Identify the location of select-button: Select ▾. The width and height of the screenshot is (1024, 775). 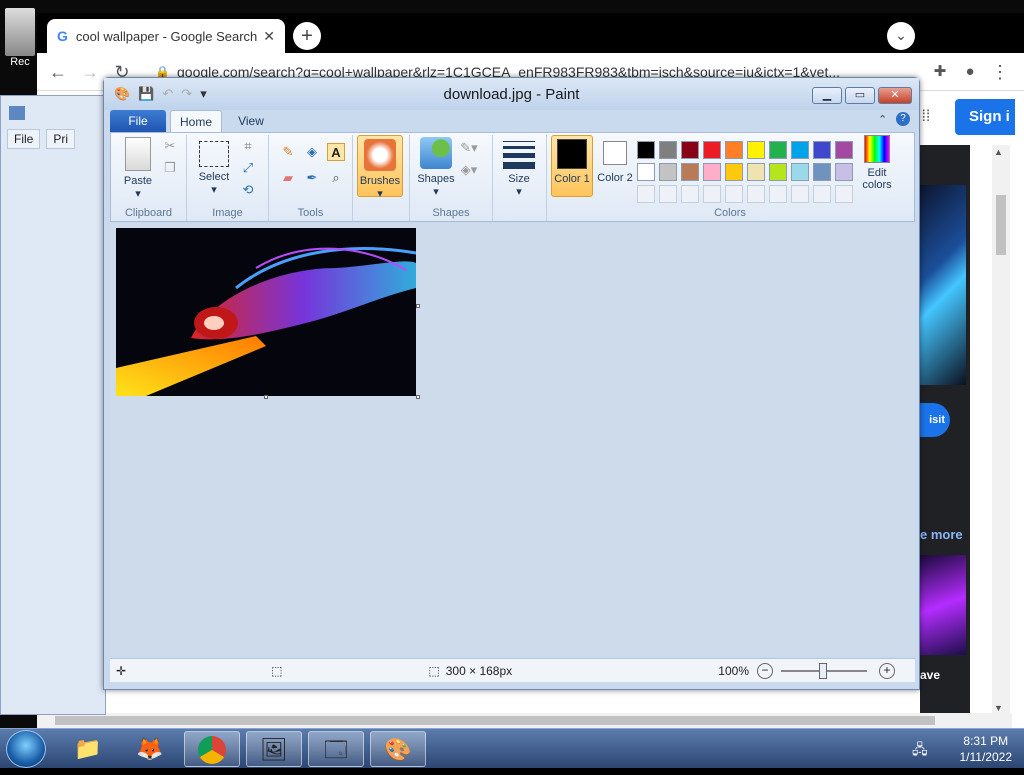
(214, 166).